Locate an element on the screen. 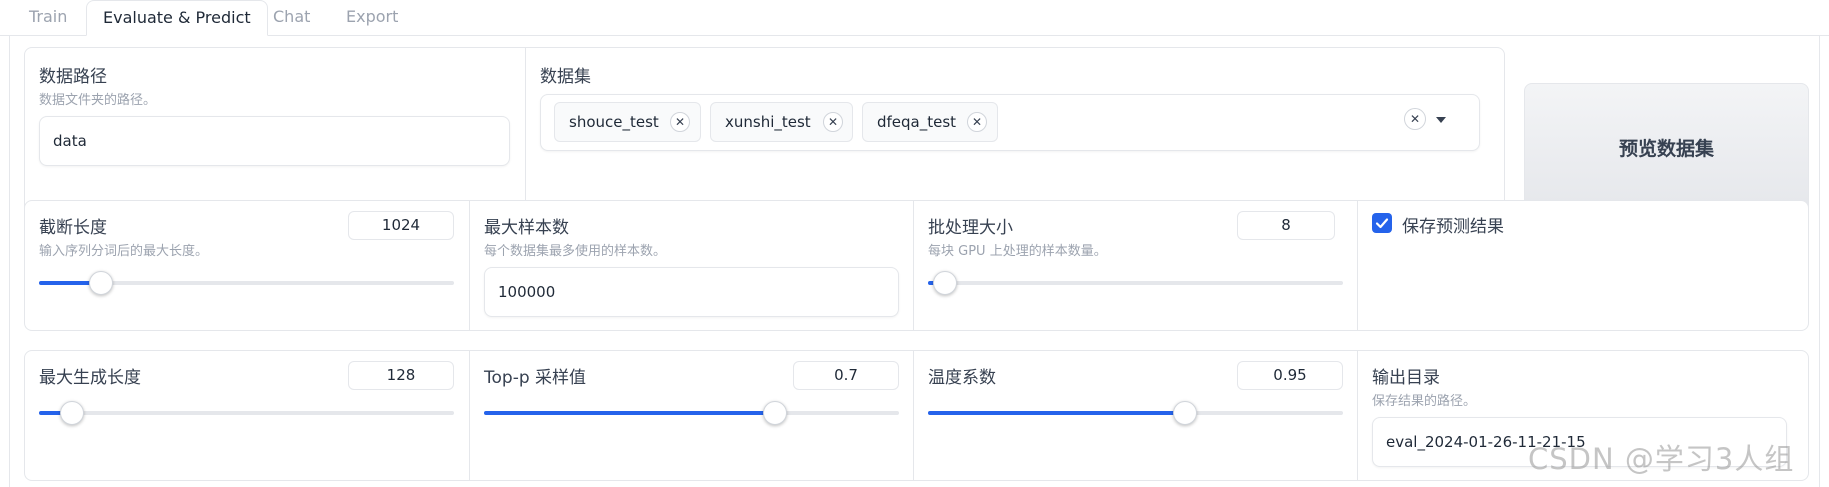 The height and width of the screenshot is (487, 1829). dataset-token: dfeqa_test ✕ is located at coordinates (930, 122).